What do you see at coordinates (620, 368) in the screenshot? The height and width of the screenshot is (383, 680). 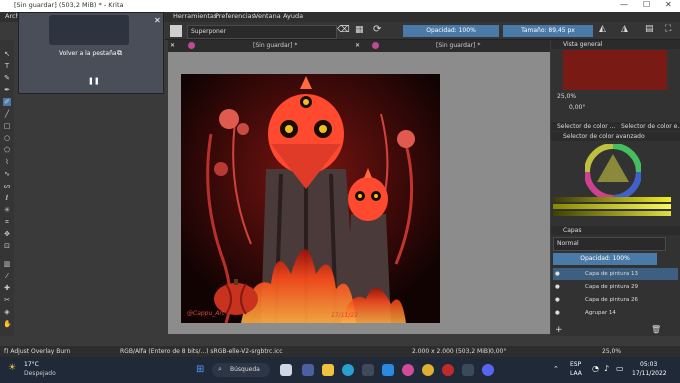 I see `battery-icon: ▭` at bounding box center [620, 368].